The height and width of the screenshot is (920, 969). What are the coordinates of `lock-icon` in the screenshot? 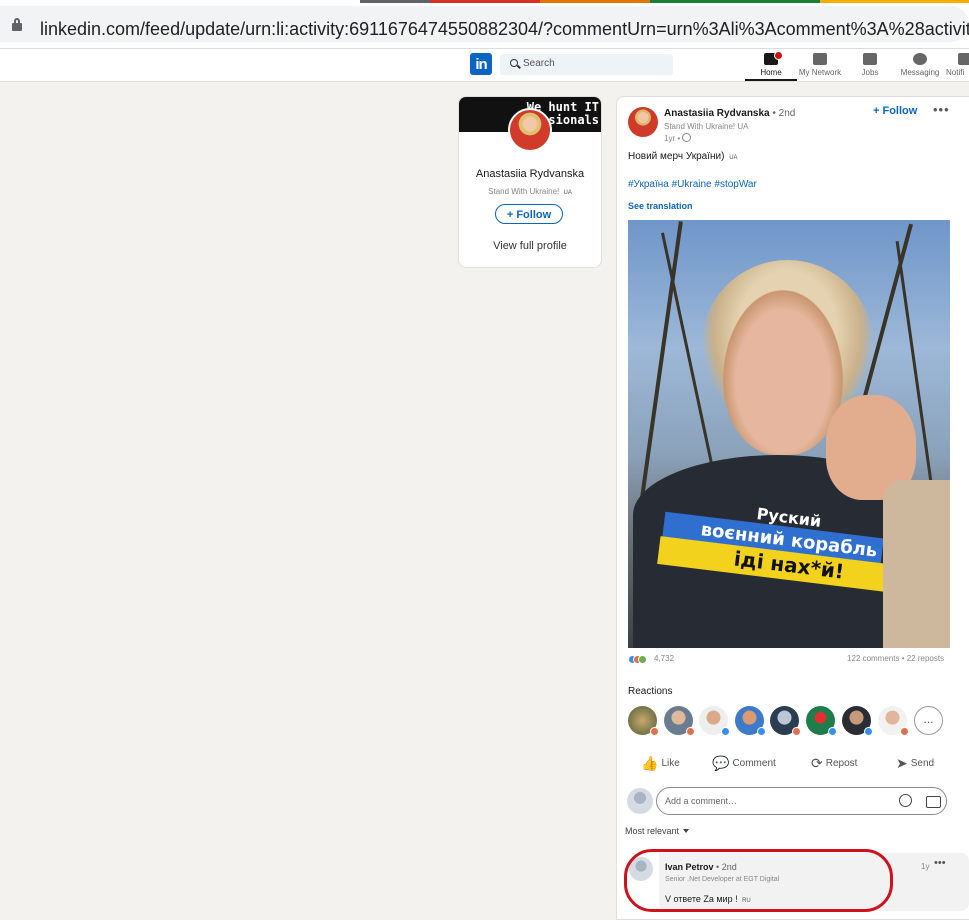 It's located at (17, 24).